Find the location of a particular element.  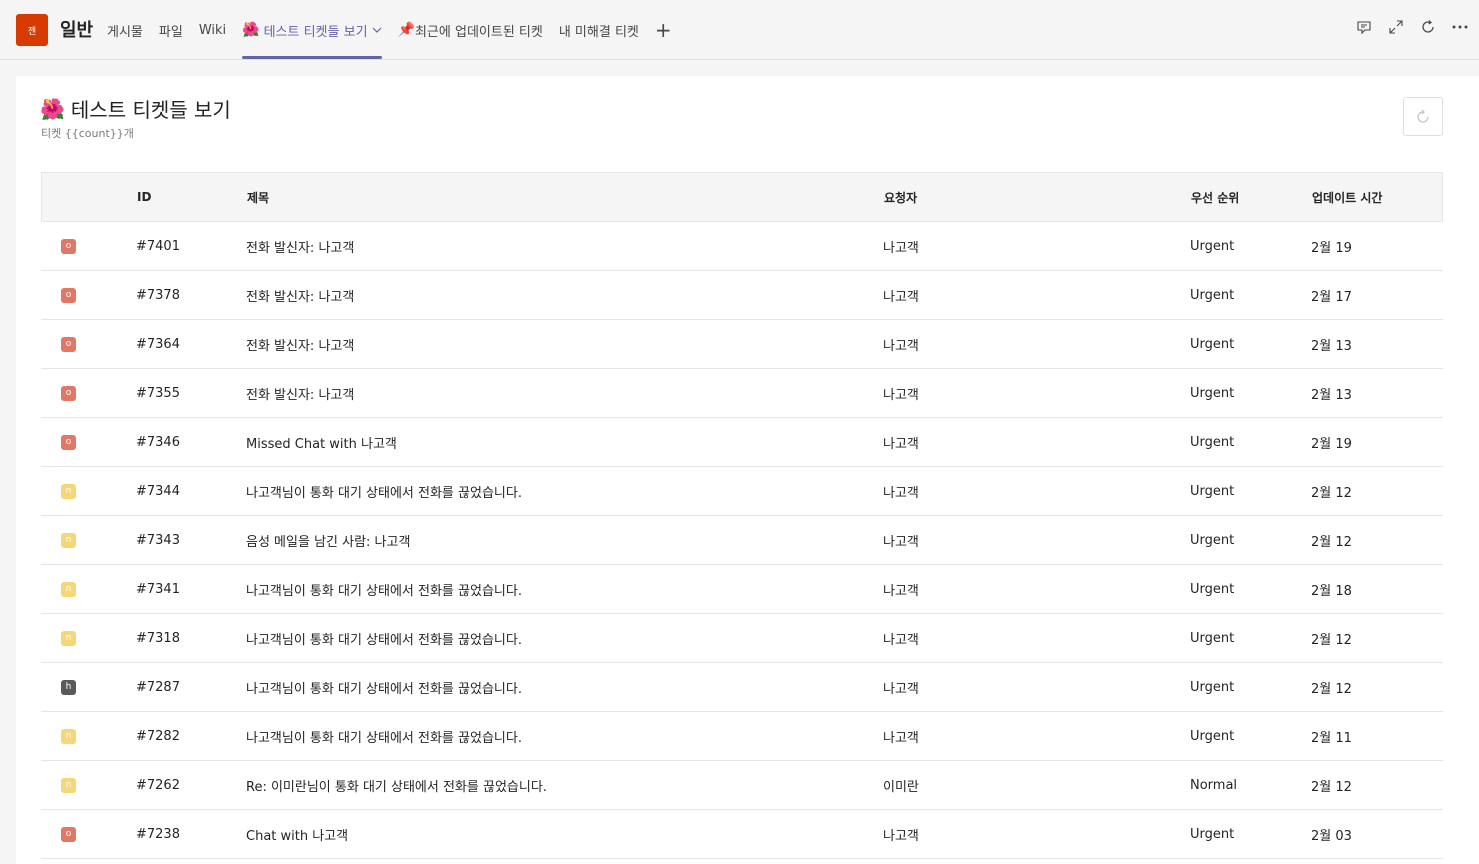

tab-recently-updated: 📌 최근에 업데이트된 티켓 is located at coordinates (470, 30).